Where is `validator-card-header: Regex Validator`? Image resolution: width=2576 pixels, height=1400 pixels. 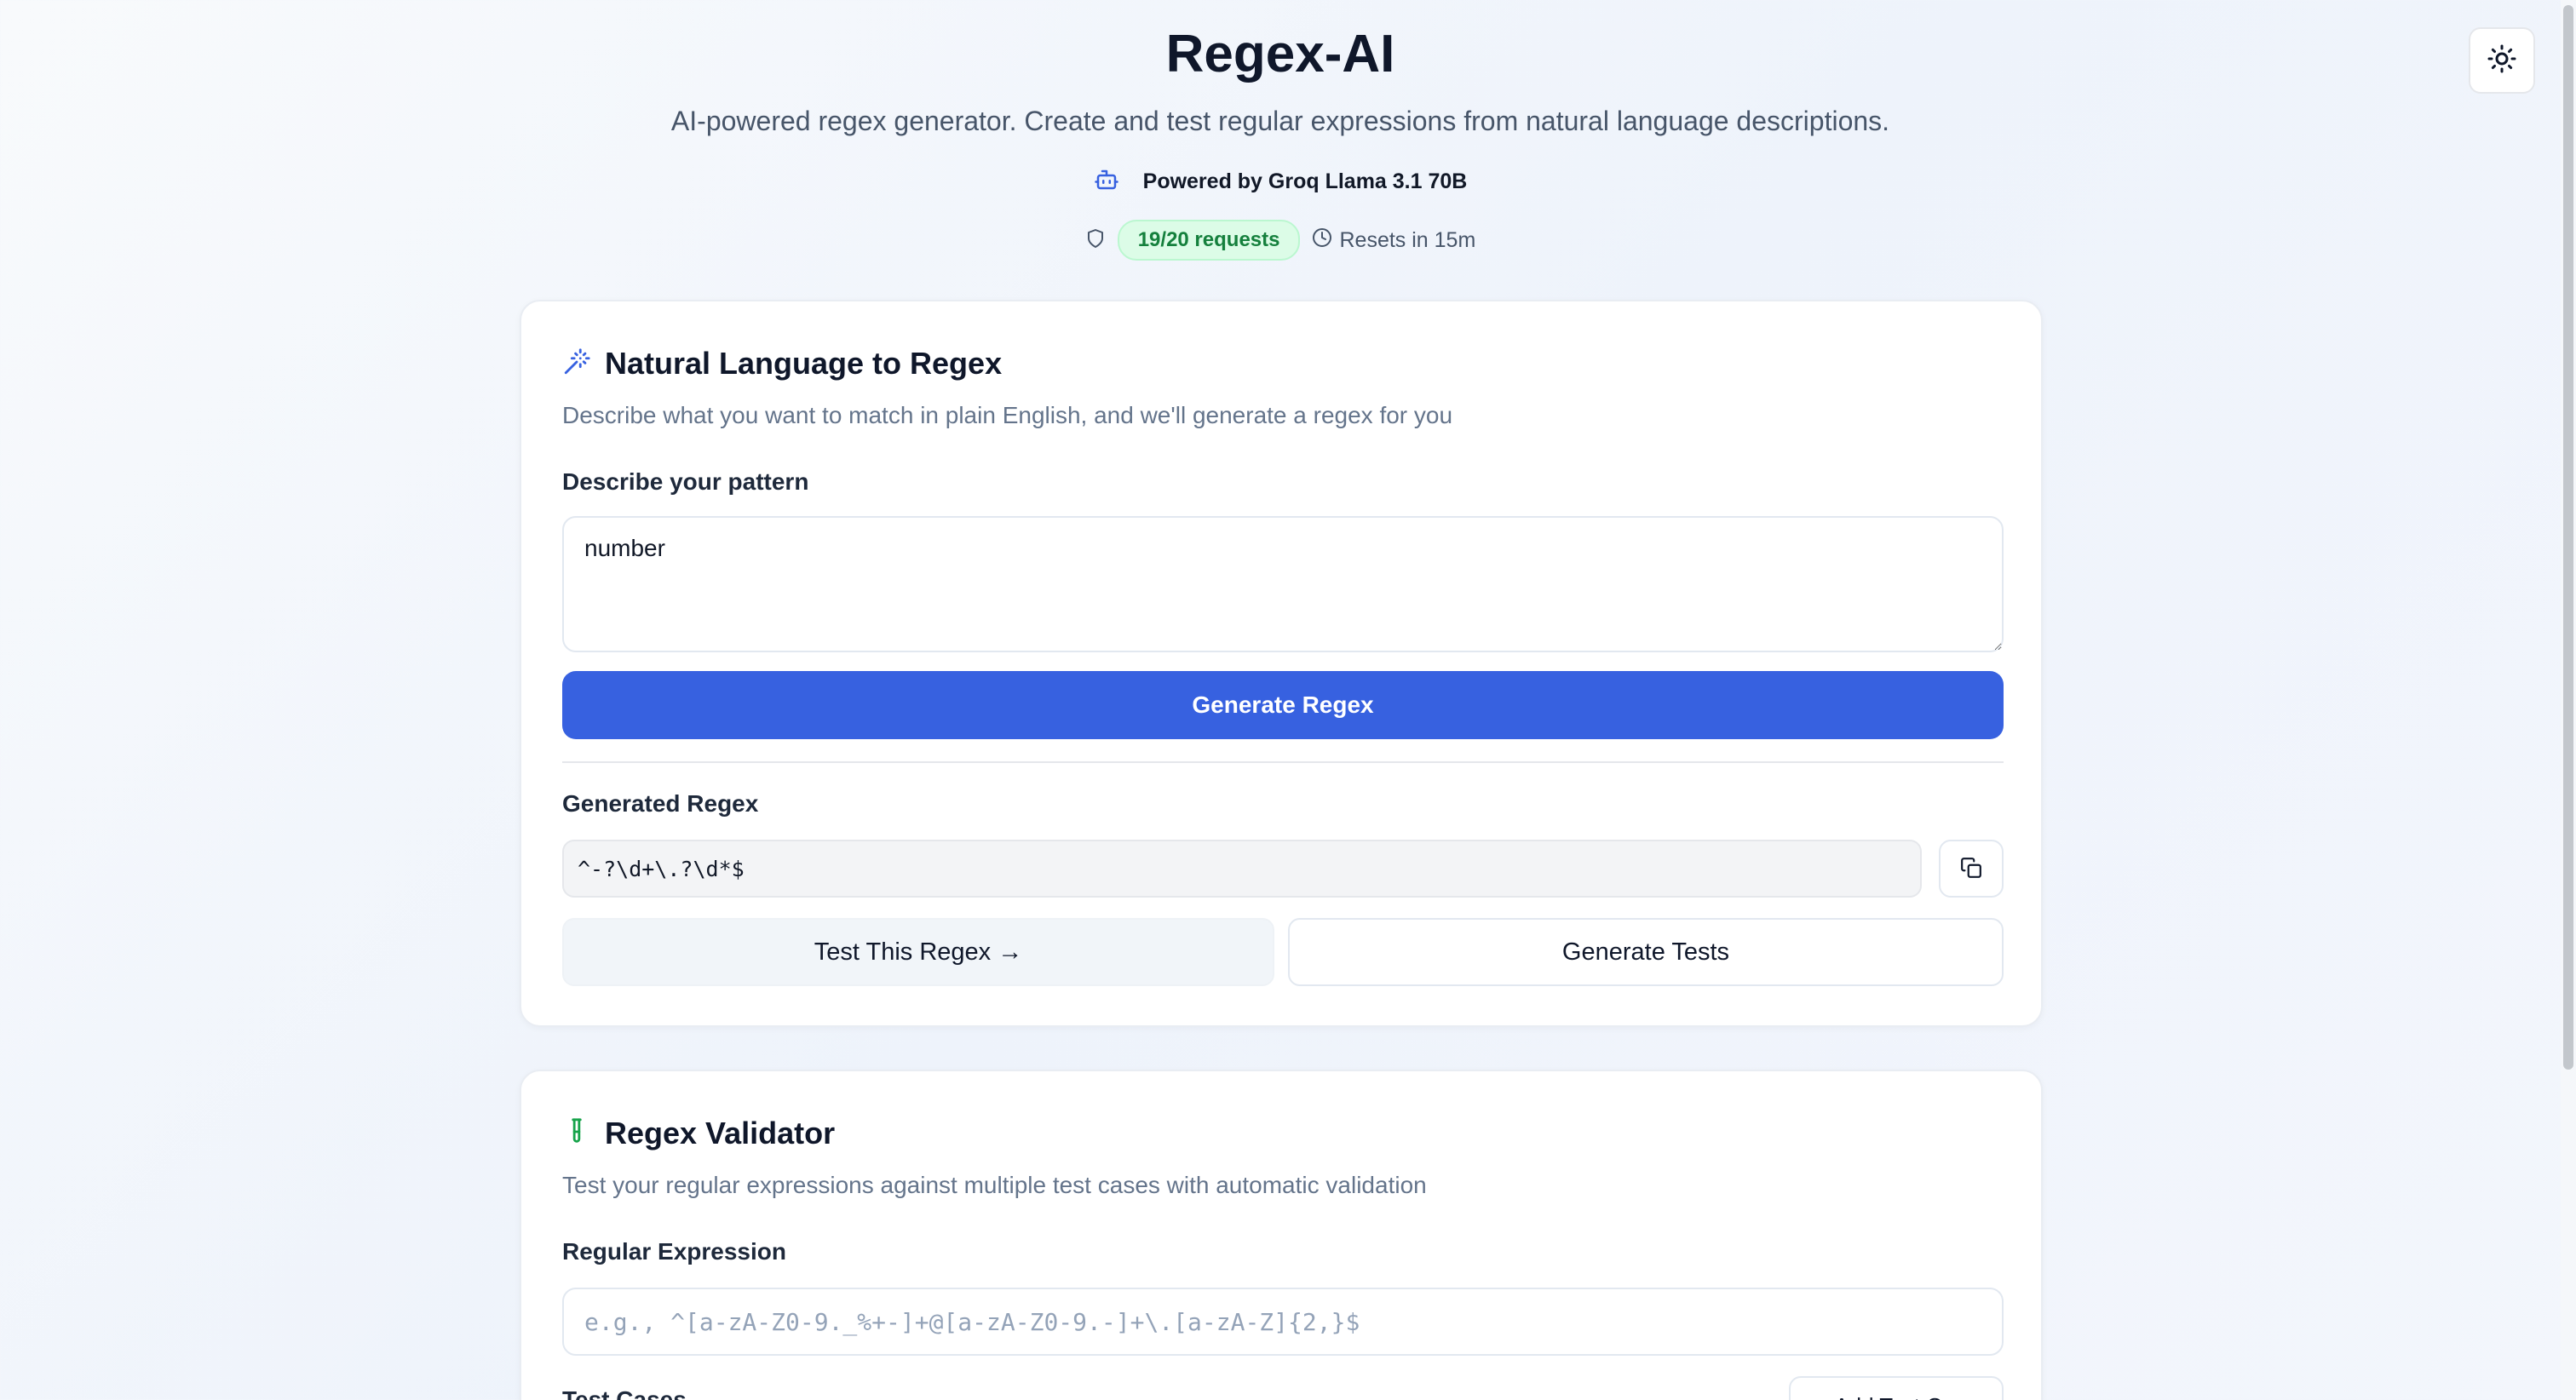
validator-card-header: Regex Validator is located at coordinates (698, 1133).